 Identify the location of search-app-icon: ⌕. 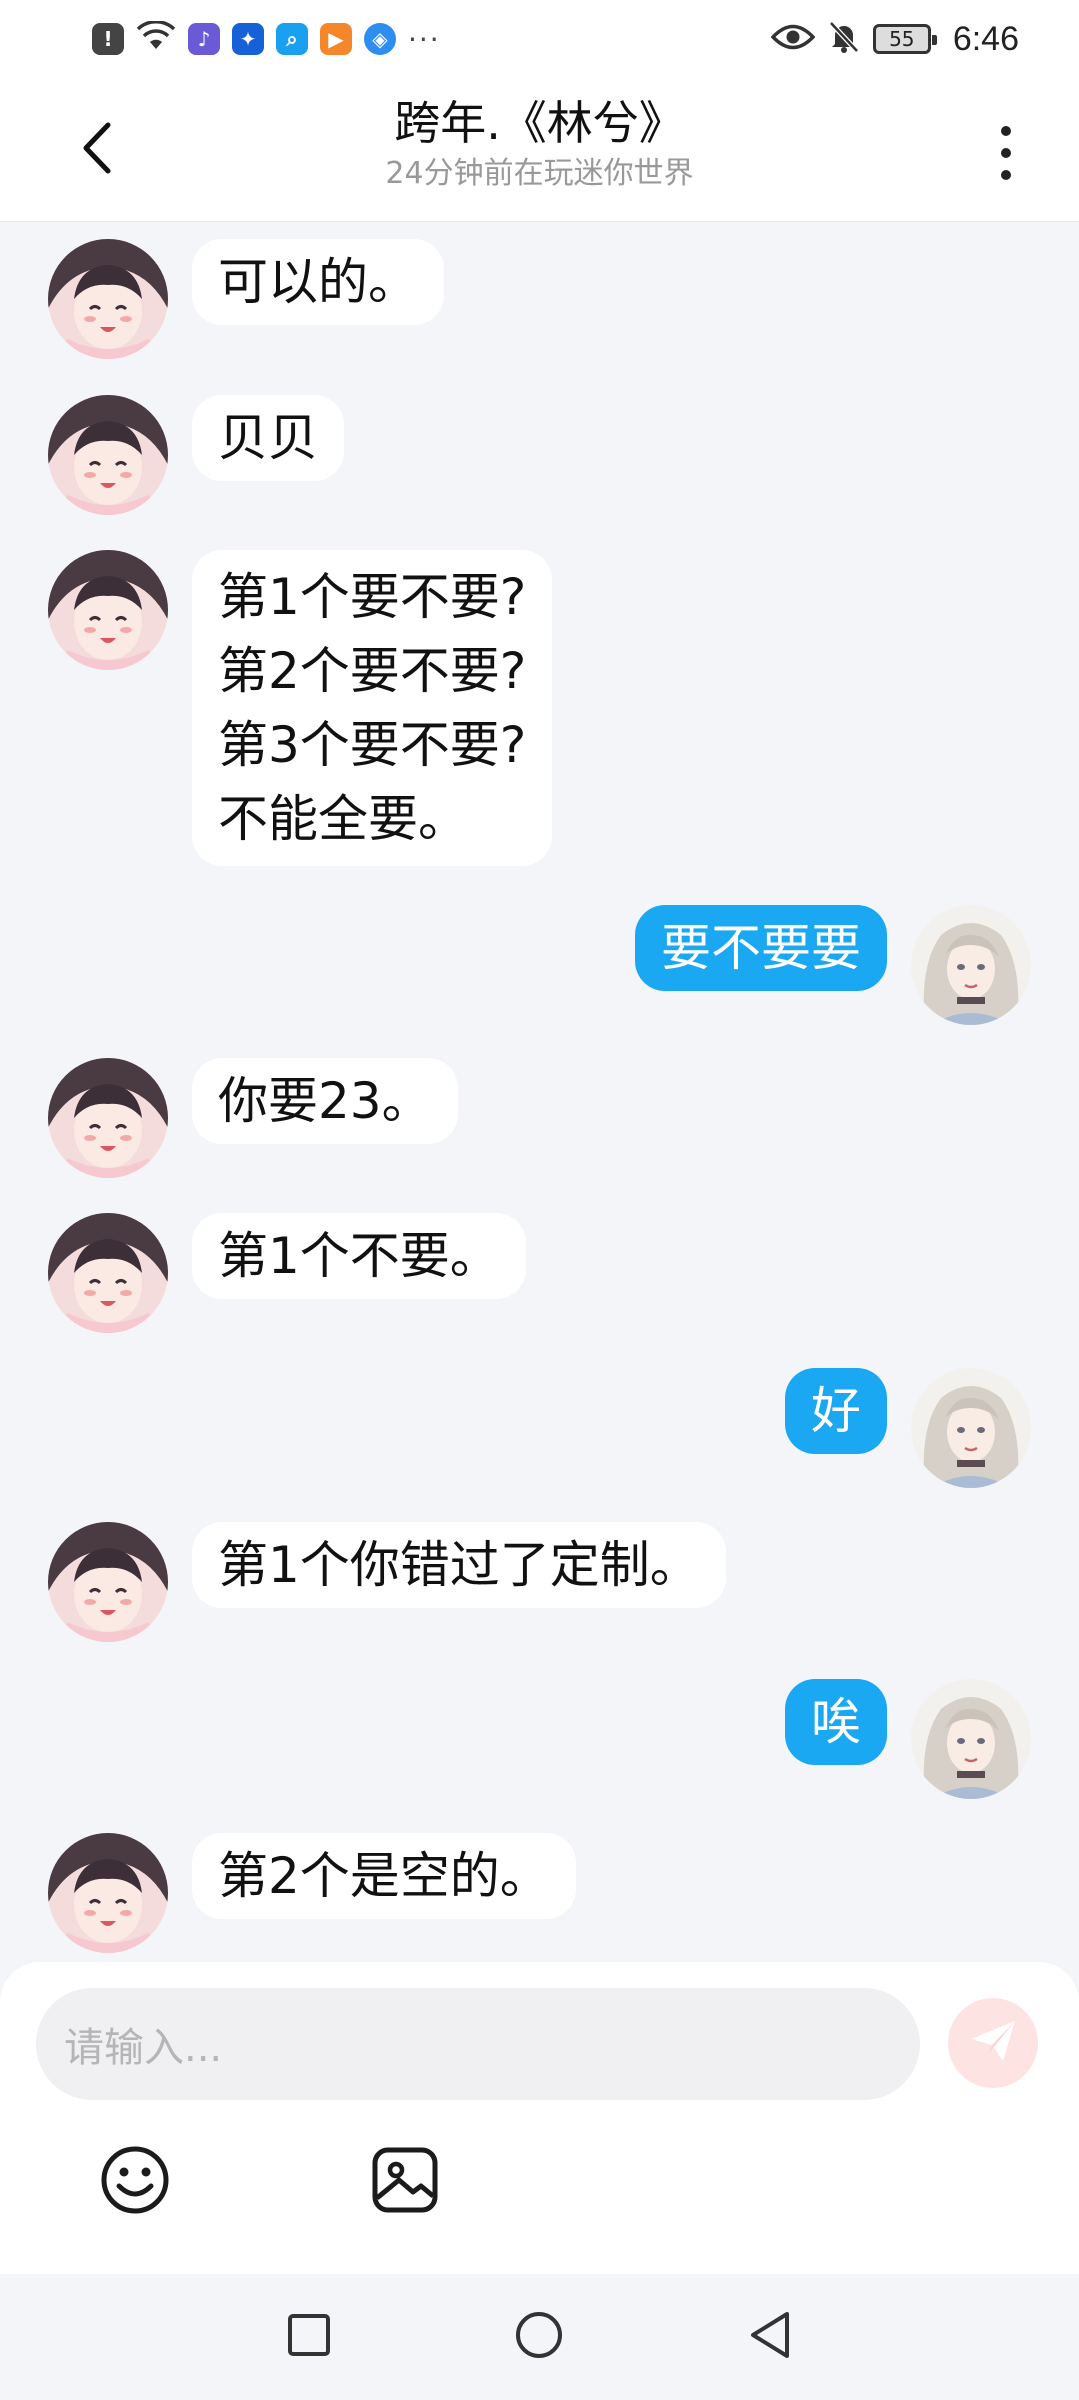
(292, 39).